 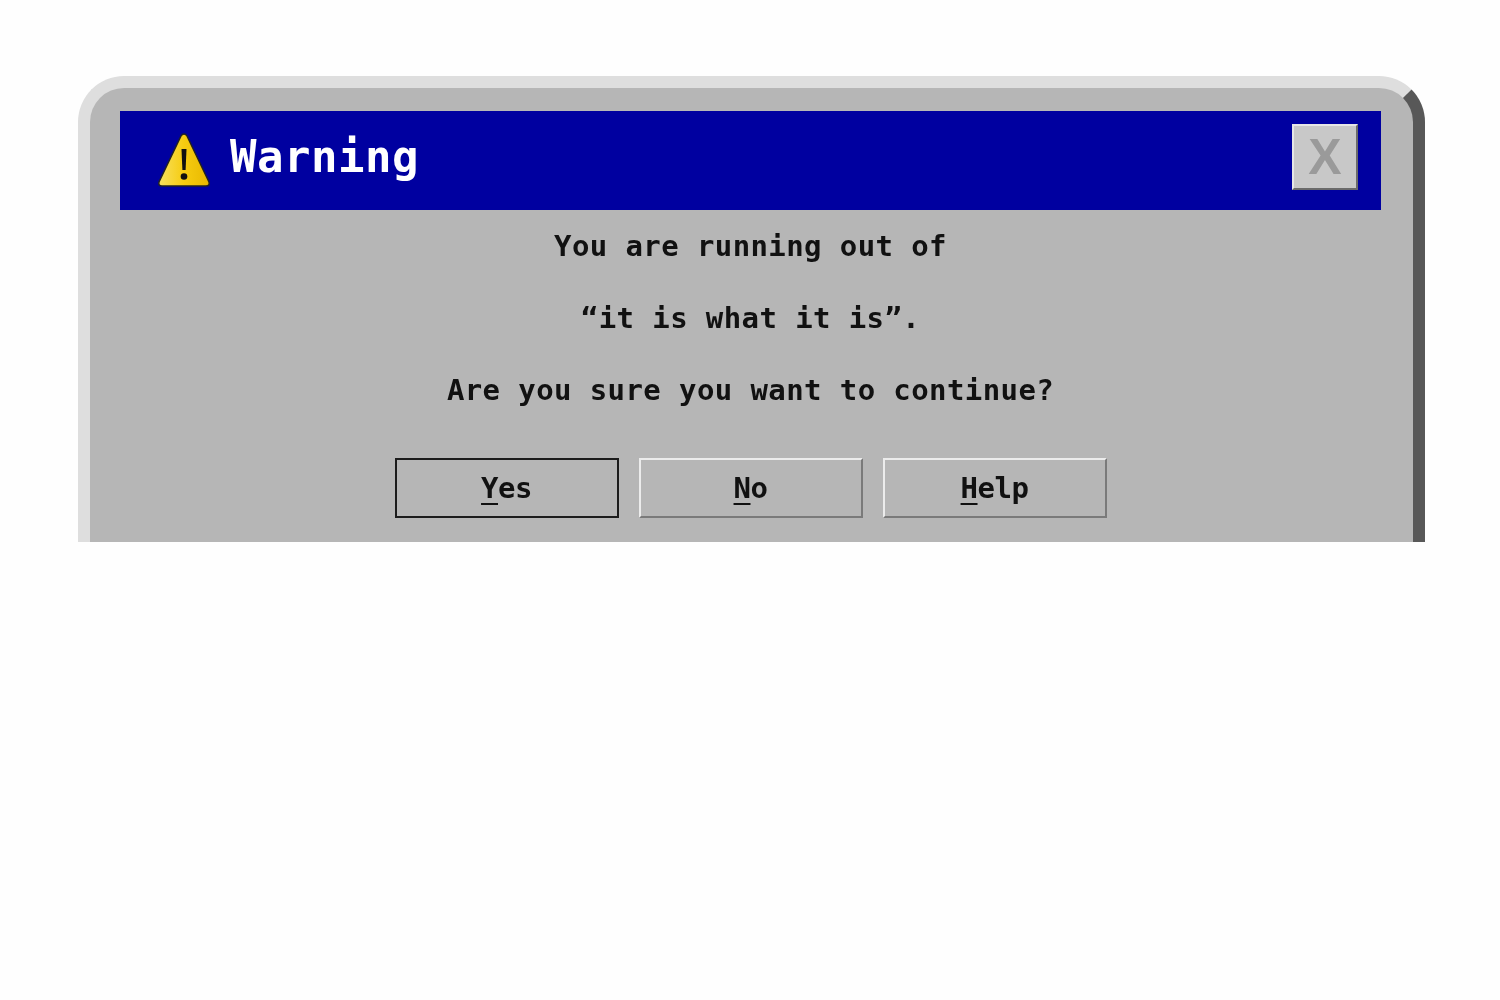 I want to click on message-text: You are running out of, so click(x=750, y=246).